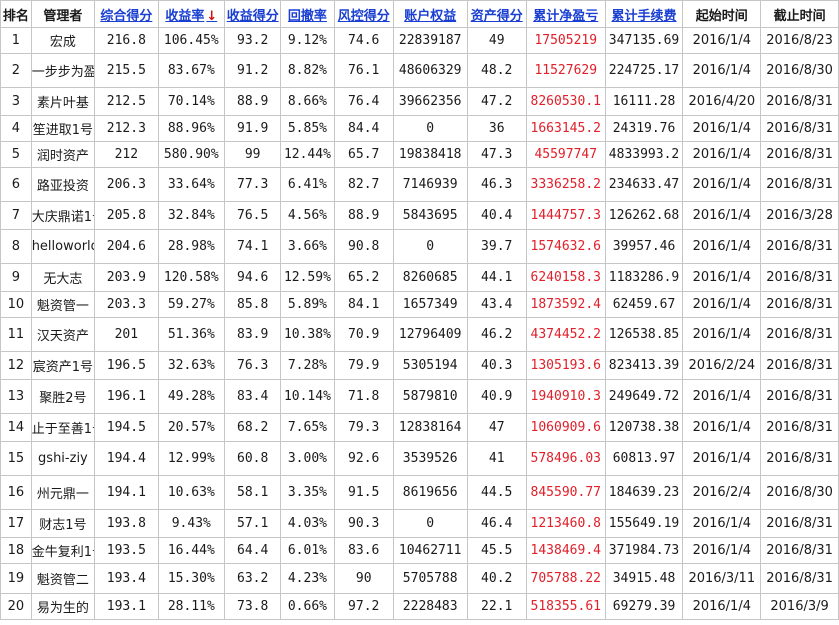 This screenshot has width=839, height=625. I want to click on cell-return-rate: 15.30%, so click(191, 578).